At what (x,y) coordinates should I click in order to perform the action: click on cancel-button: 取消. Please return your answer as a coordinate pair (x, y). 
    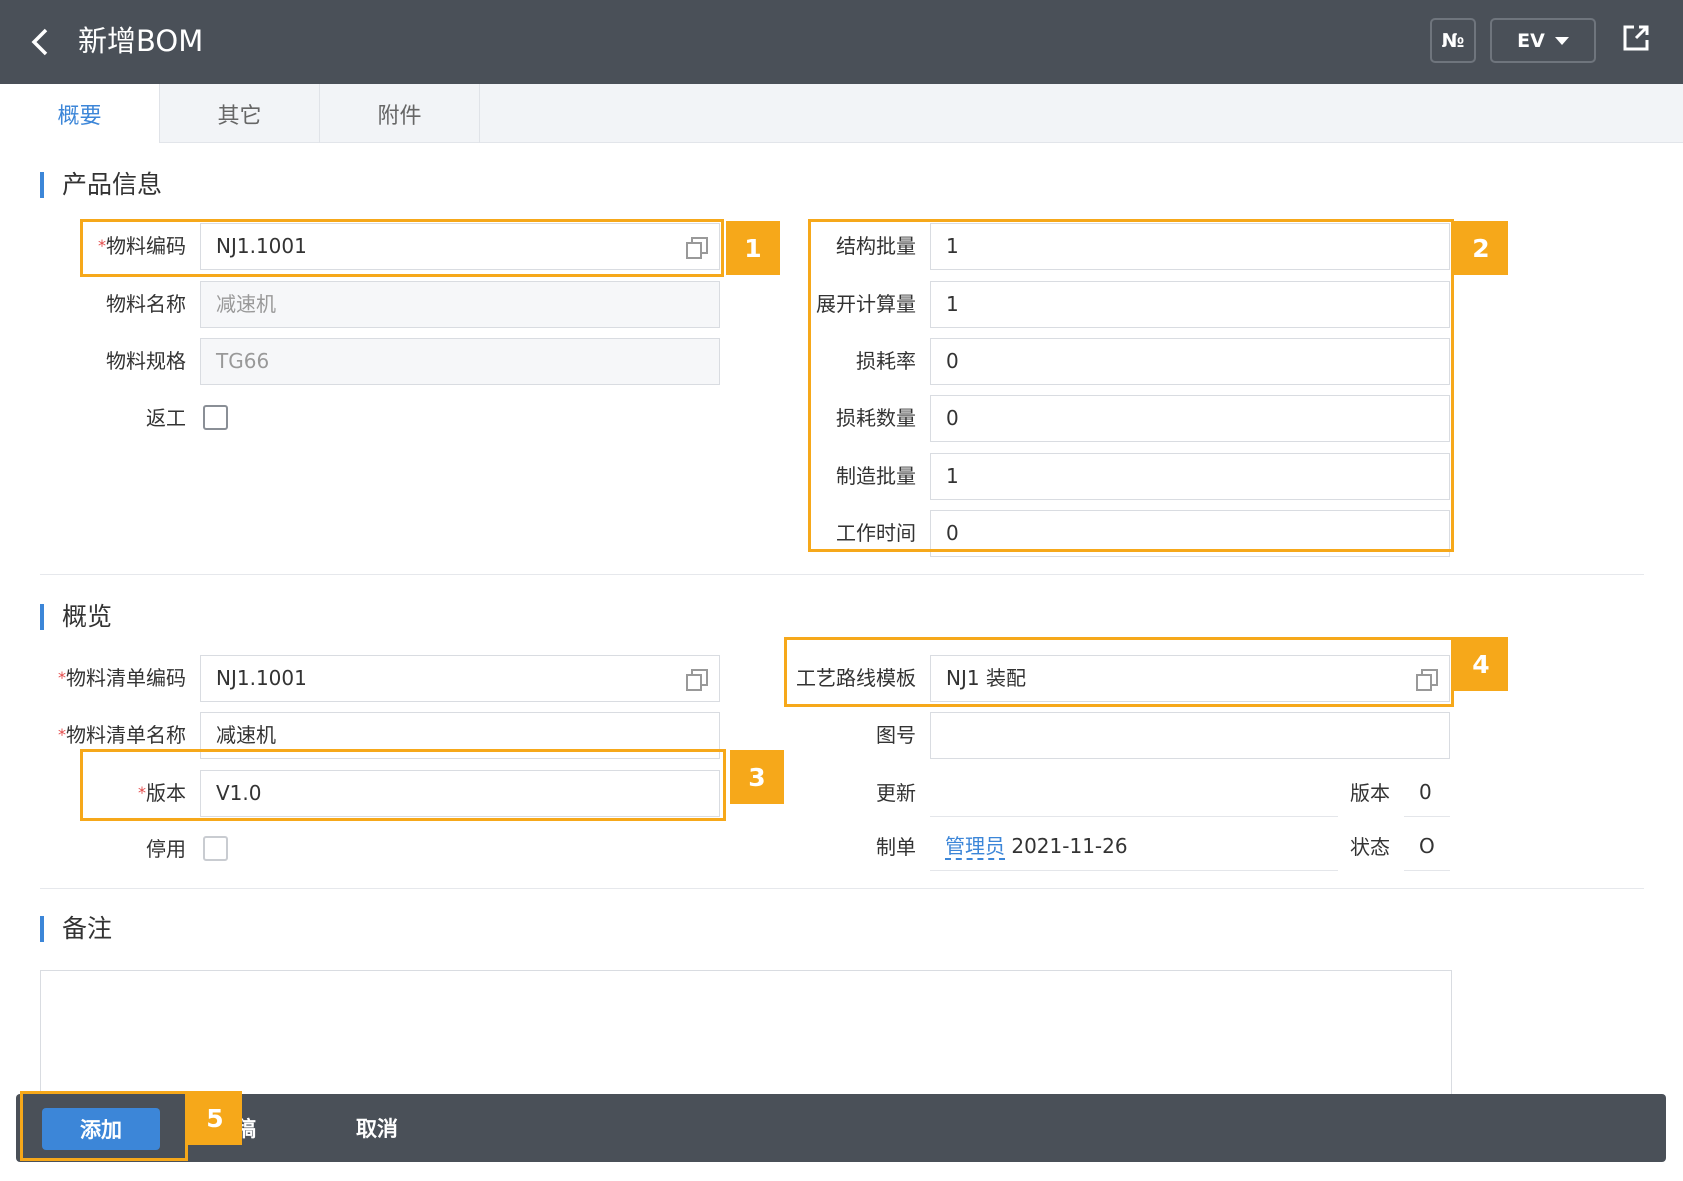
    Looking at the image, I should click on (377, 1129).